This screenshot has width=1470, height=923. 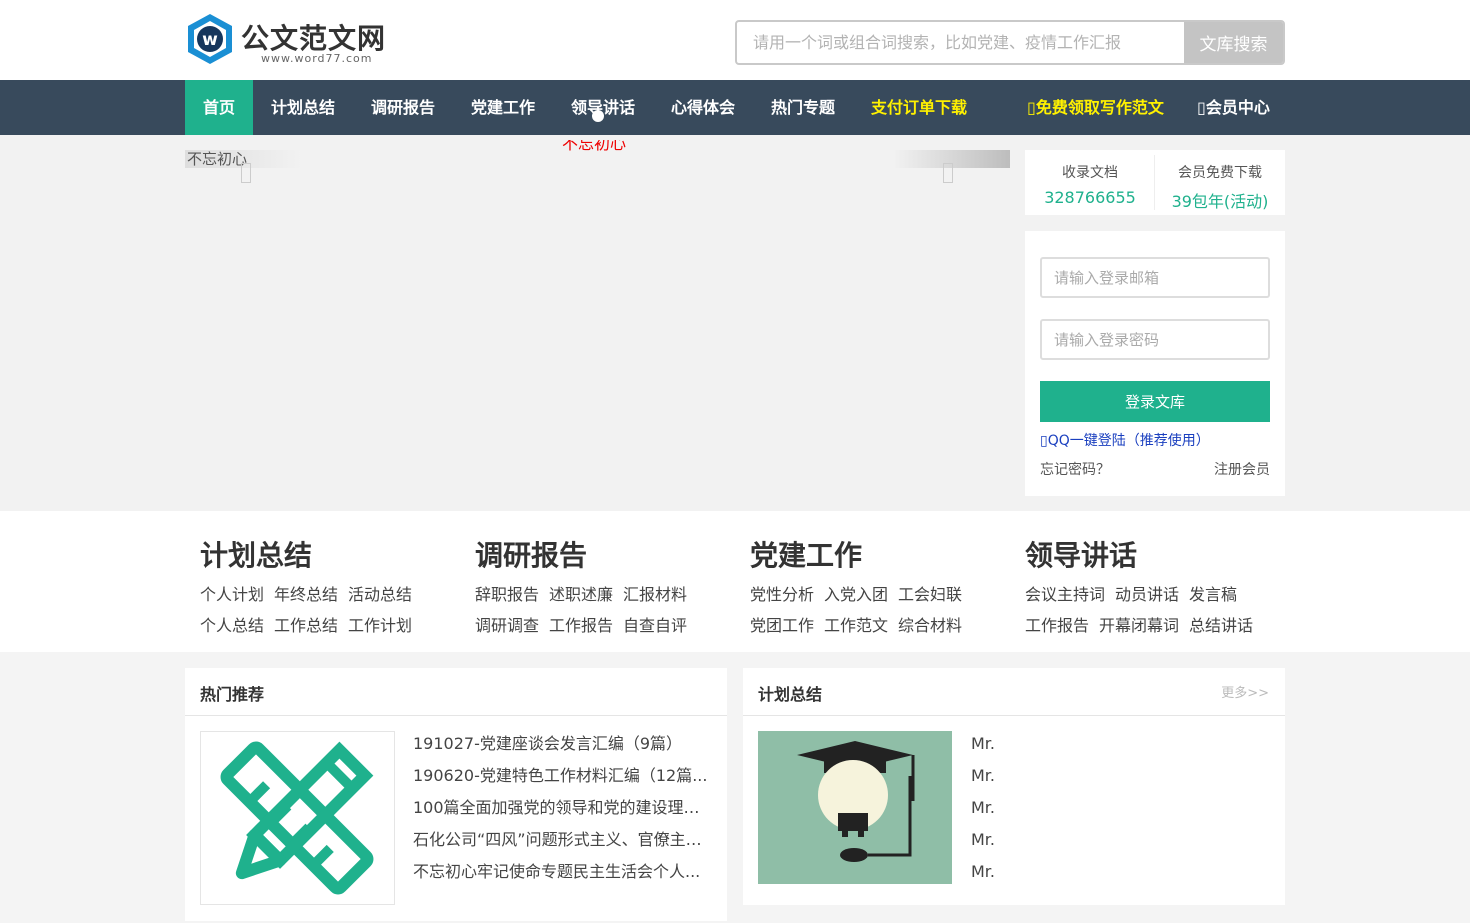 I want to click on category-link: 个人总结, so click(x=232, y=625).